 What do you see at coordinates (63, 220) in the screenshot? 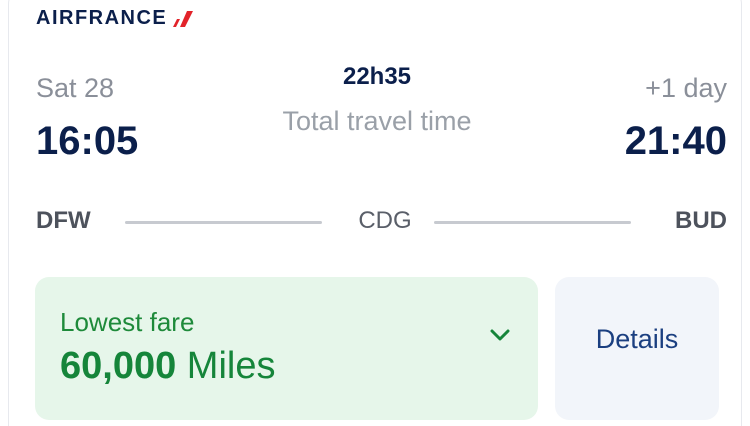
I see `departure-airport: DFW` at bounding box center [63, 220].